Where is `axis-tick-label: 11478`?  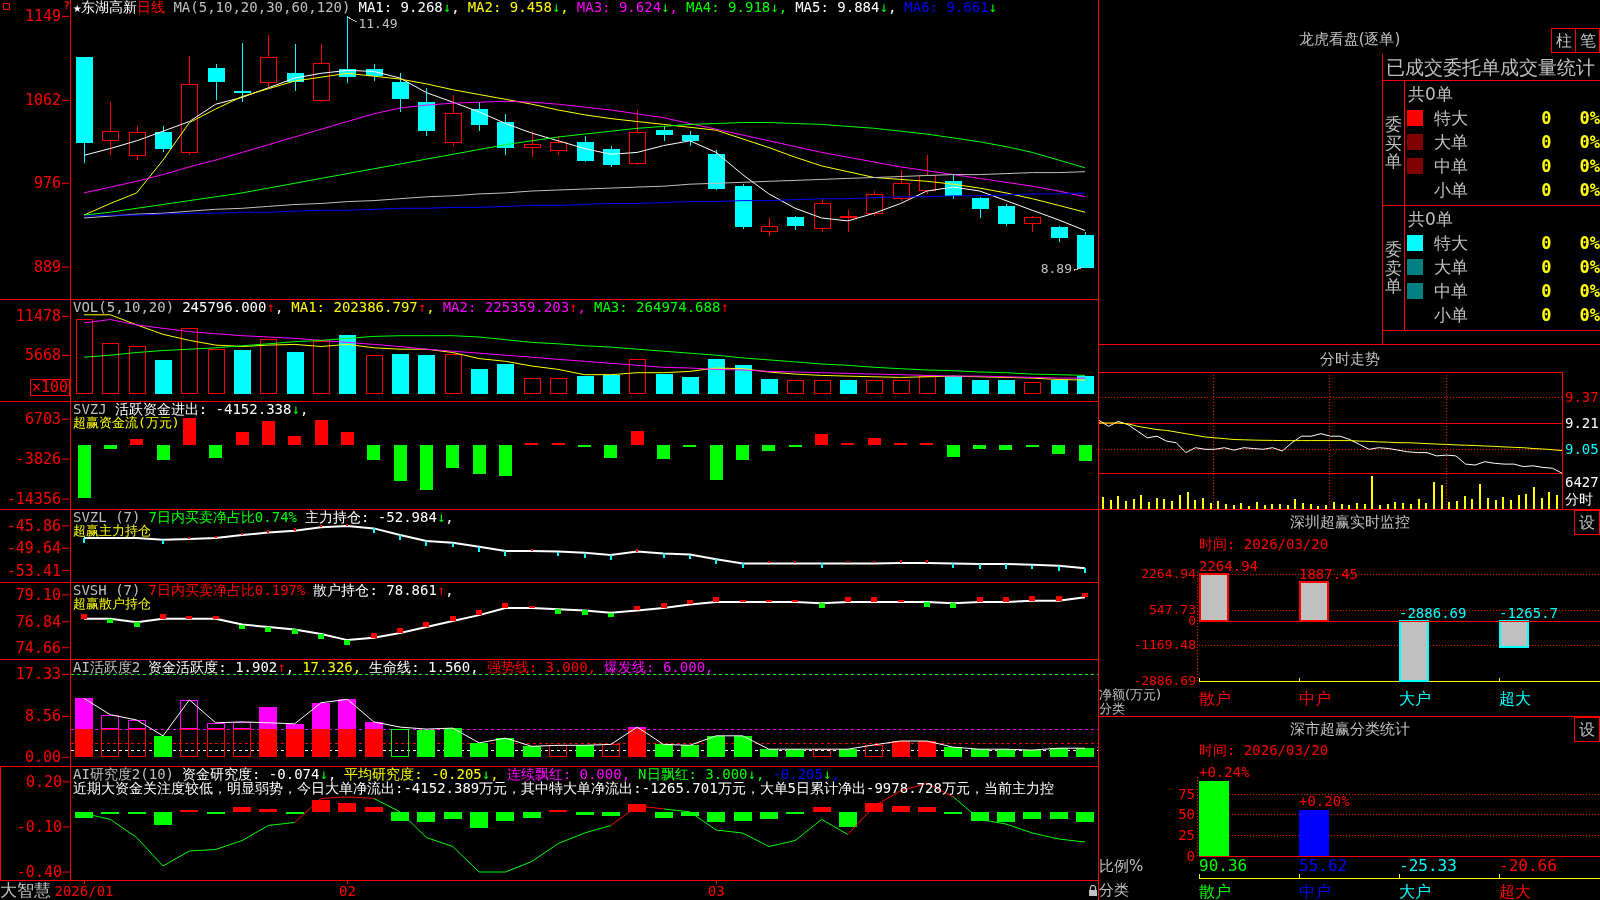 axis-tick-label: 11478 is located at coordinates (38, 316).